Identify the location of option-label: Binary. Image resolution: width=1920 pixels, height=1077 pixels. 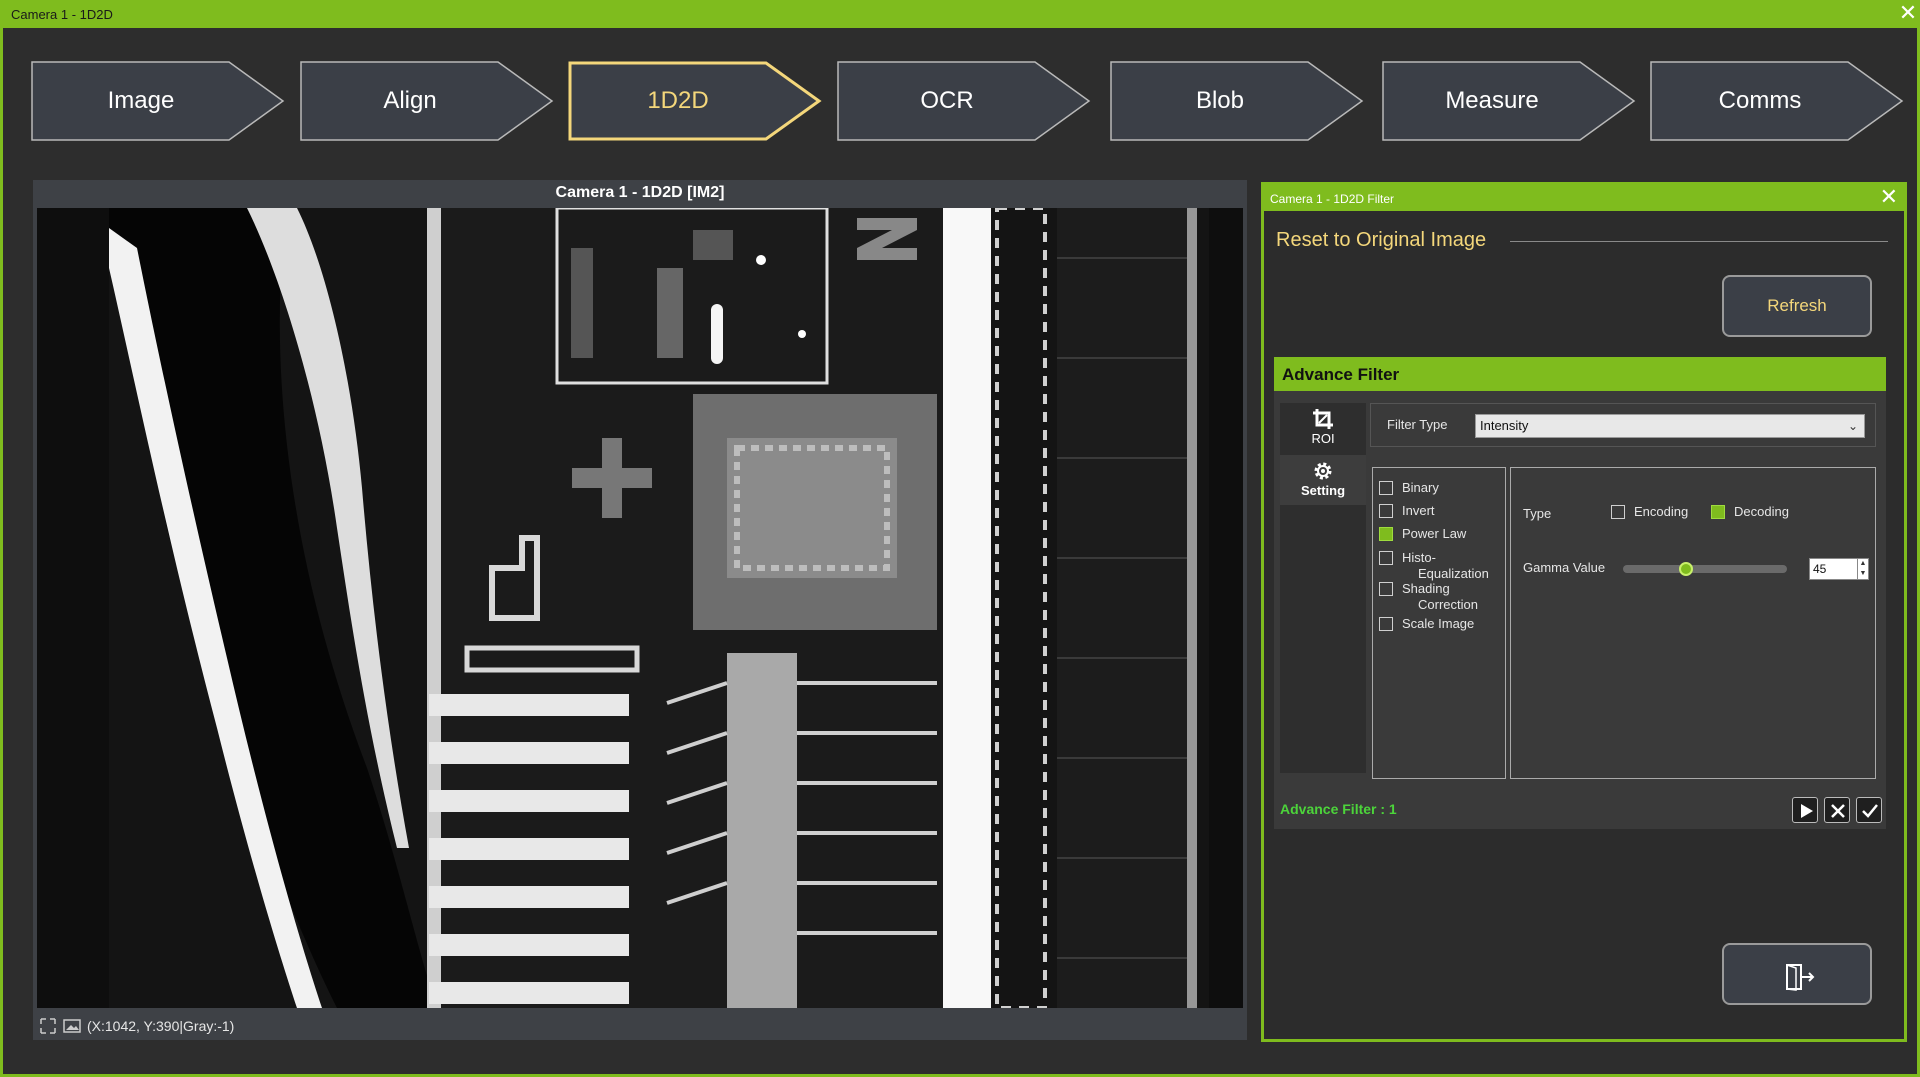
(1420, 487).